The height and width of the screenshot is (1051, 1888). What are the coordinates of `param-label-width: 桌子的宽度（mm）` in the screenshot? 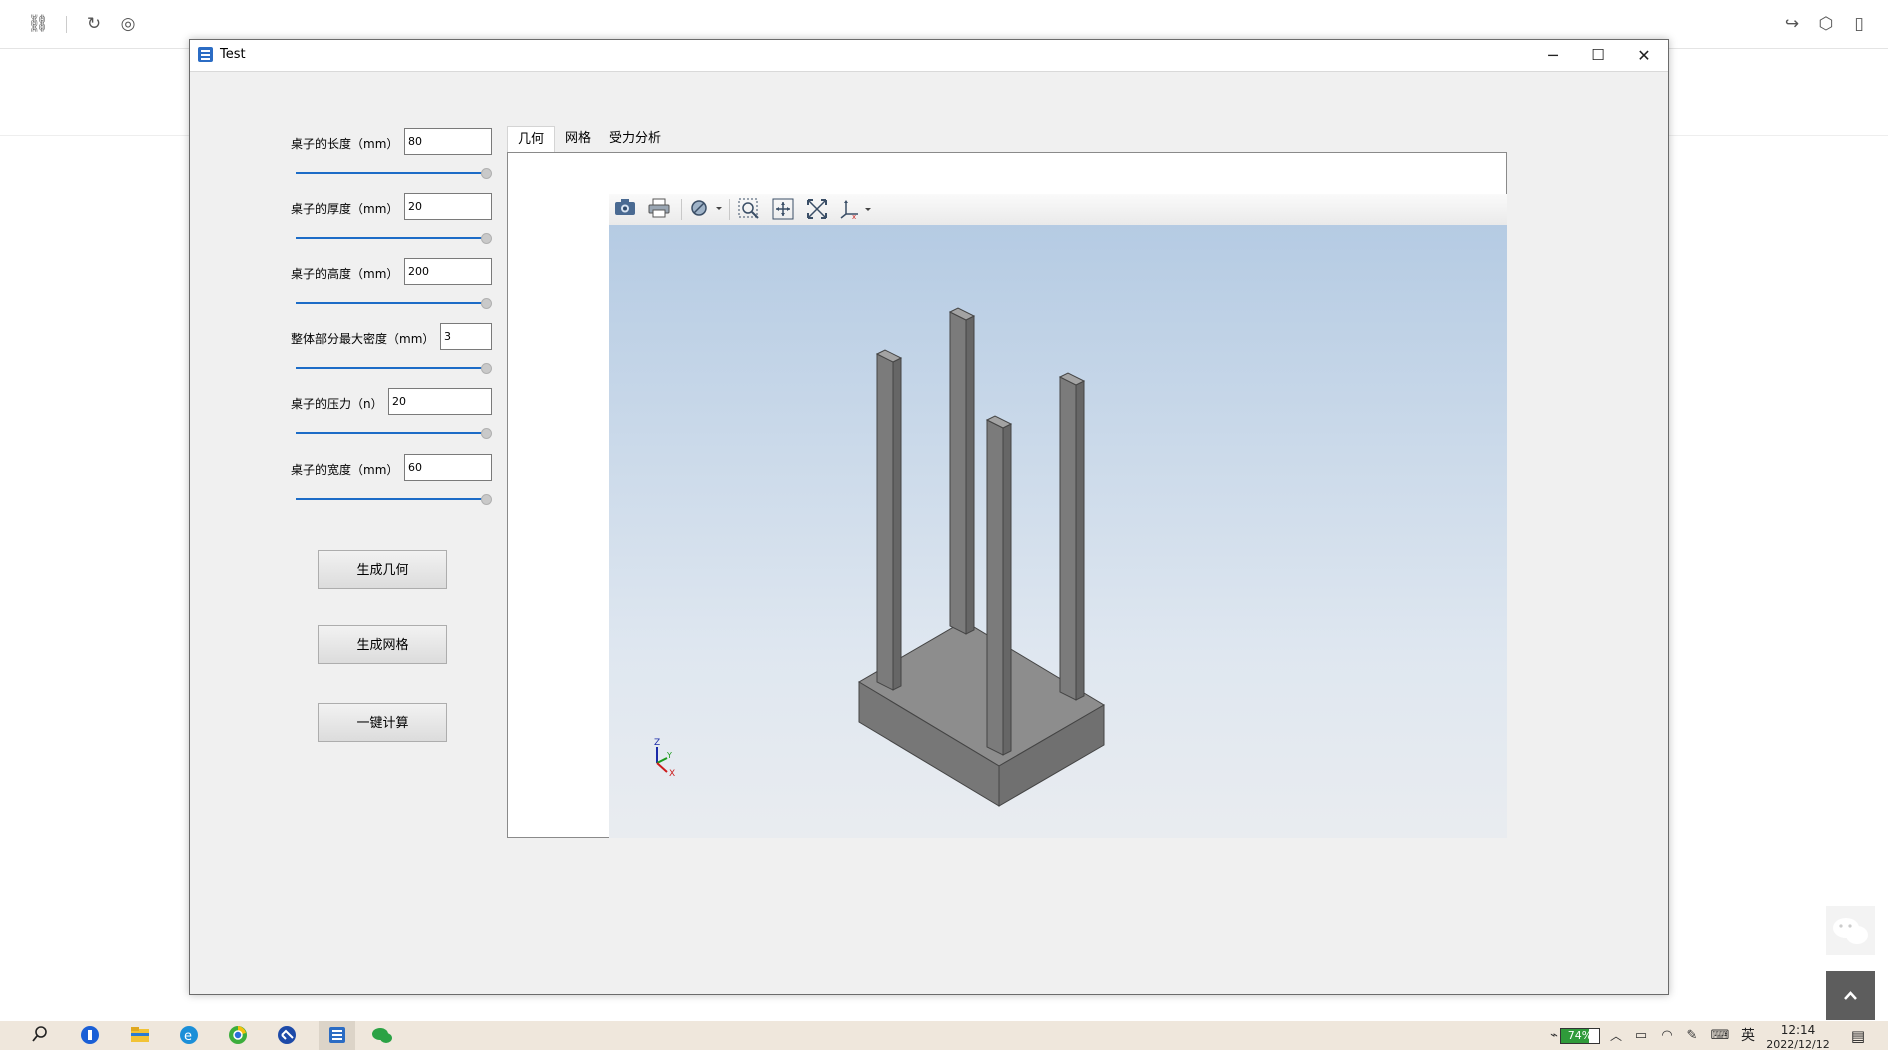 It's located at (345, 470).